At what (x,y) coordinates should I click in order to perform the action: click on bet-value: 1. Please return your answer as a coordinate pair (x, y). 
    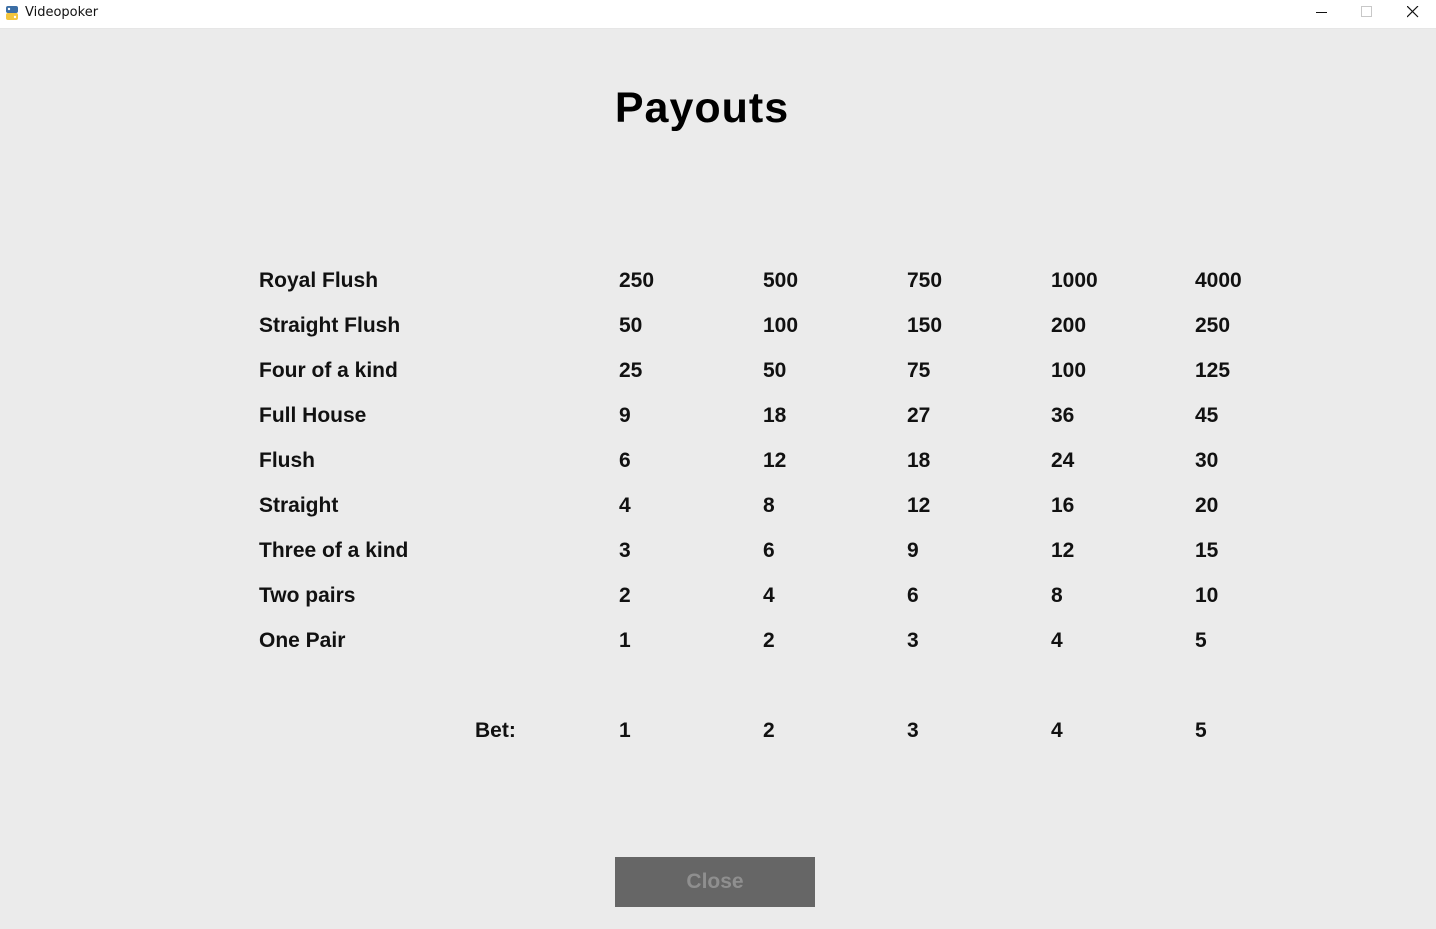
    Looking at the image, I should click on (625, 730).